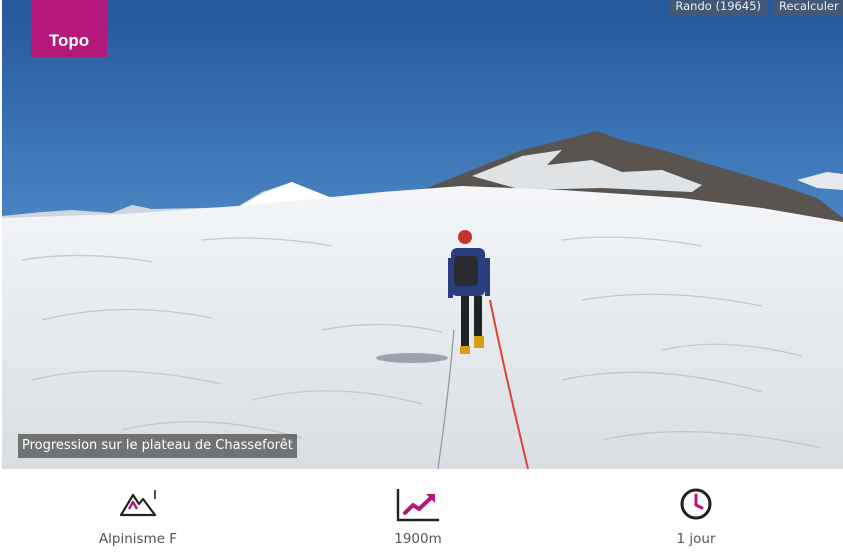 This screenshot has width=843, height=555. I want to click on stat-elevation: 1900m, so click(418, 517).